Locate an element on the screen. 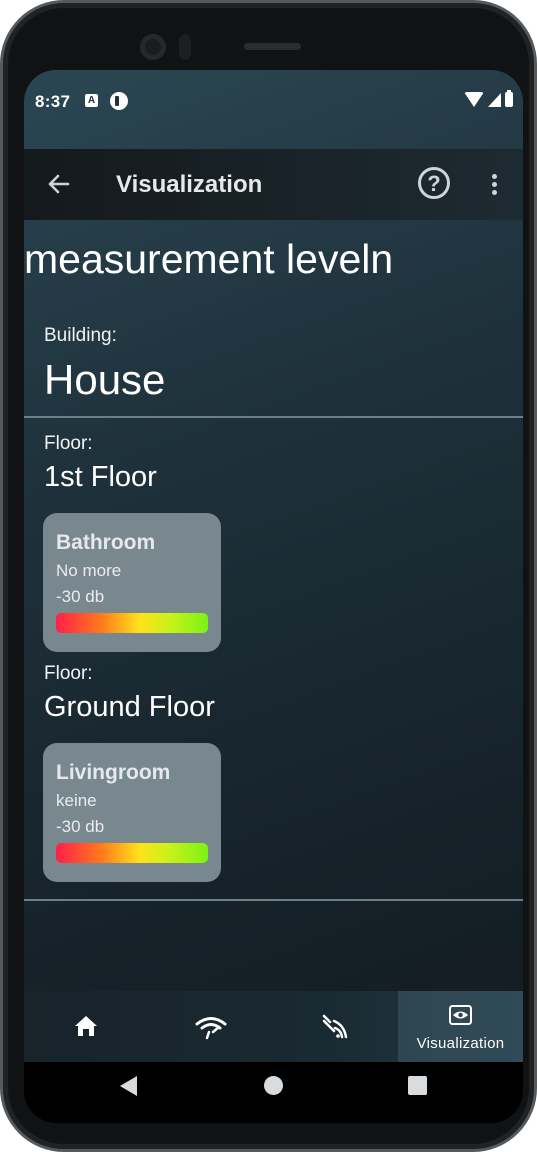 The width and height of the screenshot is (537, 1152). nav-back-icon is located at coordinates (128, 1086).